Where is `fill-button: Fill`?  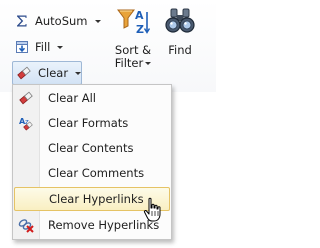 fill-button: Fill is located at coordinates (47, 47).